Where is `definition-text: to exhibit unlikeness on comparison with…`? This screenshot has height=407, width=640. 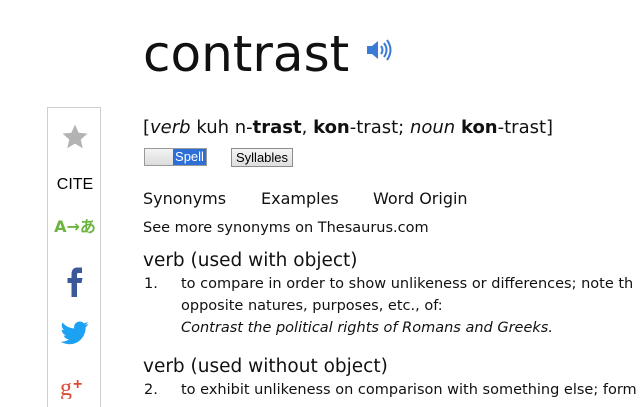 definition-text: to exhibit unlikeness on comparison with… is located at coordinates (409, 390).